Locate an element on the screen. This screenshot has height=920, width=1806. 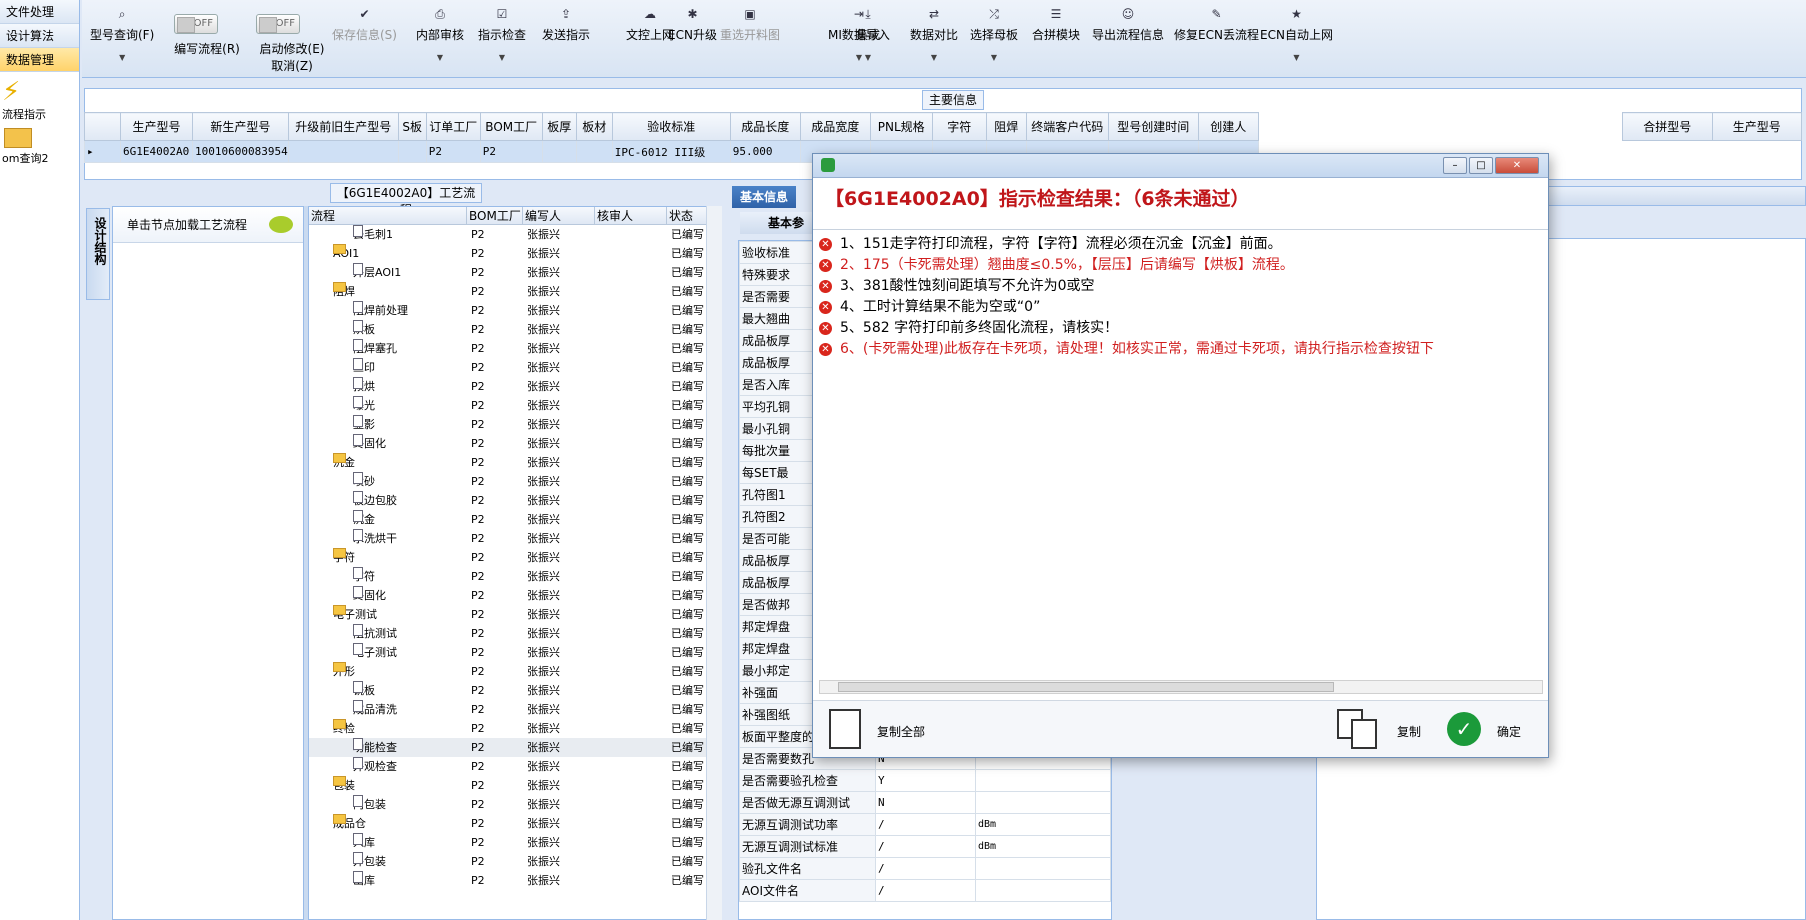
tree-row: 功能检查 P2 张振兴 已编写 is located at coordinates (515, 747).